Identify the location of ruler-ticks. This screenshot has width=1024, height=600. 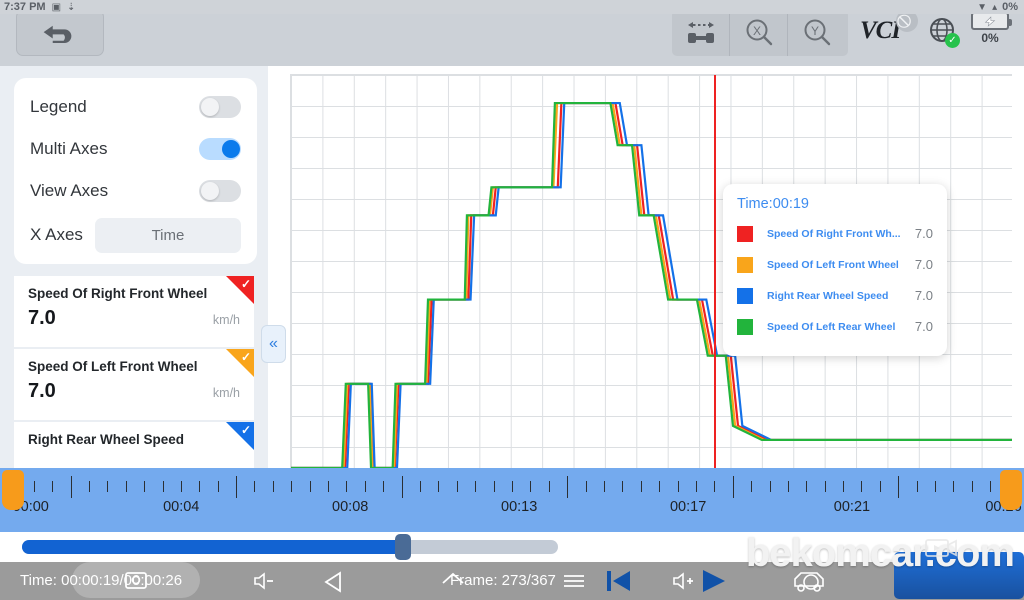
(512, 487).